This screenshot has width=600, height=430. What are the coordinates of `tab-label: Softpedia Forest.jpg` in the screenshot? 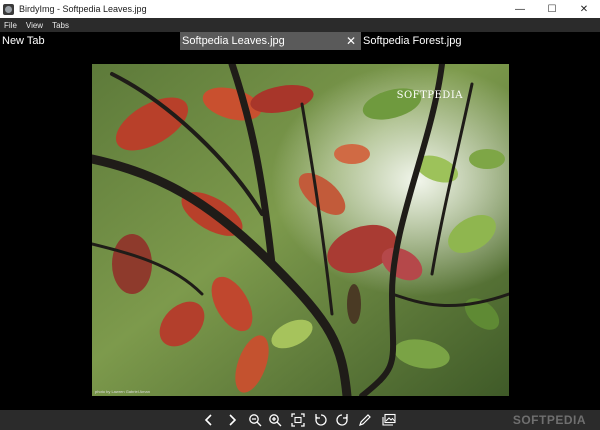 It's located at (412, 41).